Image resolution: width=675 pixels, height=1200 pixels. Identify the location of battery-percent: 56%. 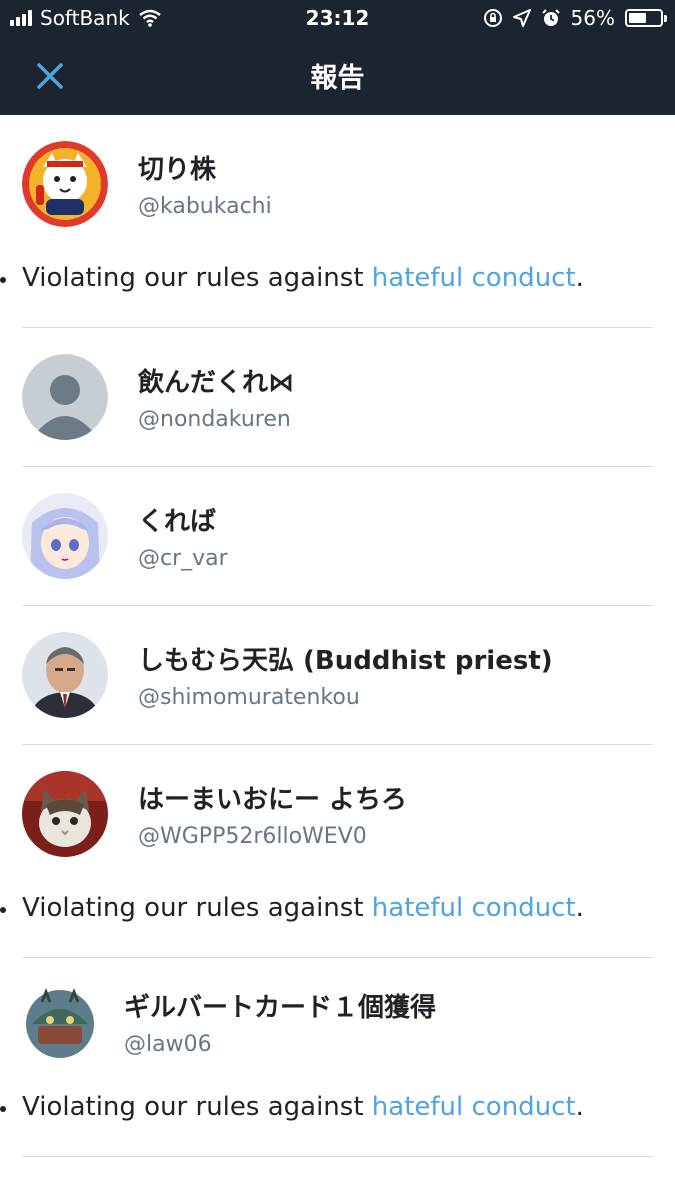
(592, 18).